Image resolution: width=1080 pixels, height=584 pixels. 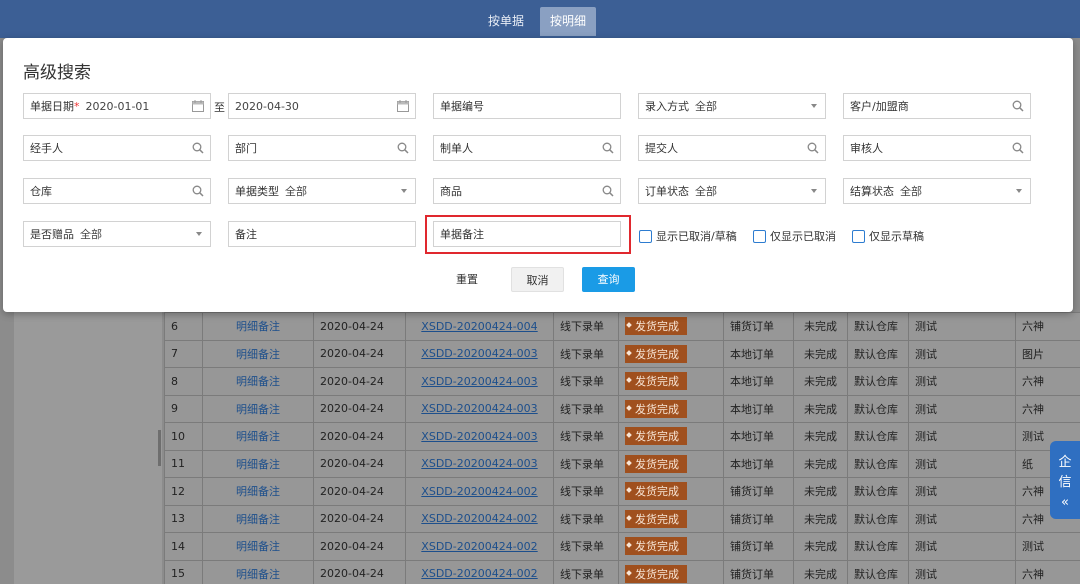 What do you see at coordinates (527, 191) in the screenshot?
I see `product-search-input: 商品` at bounding box center [527, 191].